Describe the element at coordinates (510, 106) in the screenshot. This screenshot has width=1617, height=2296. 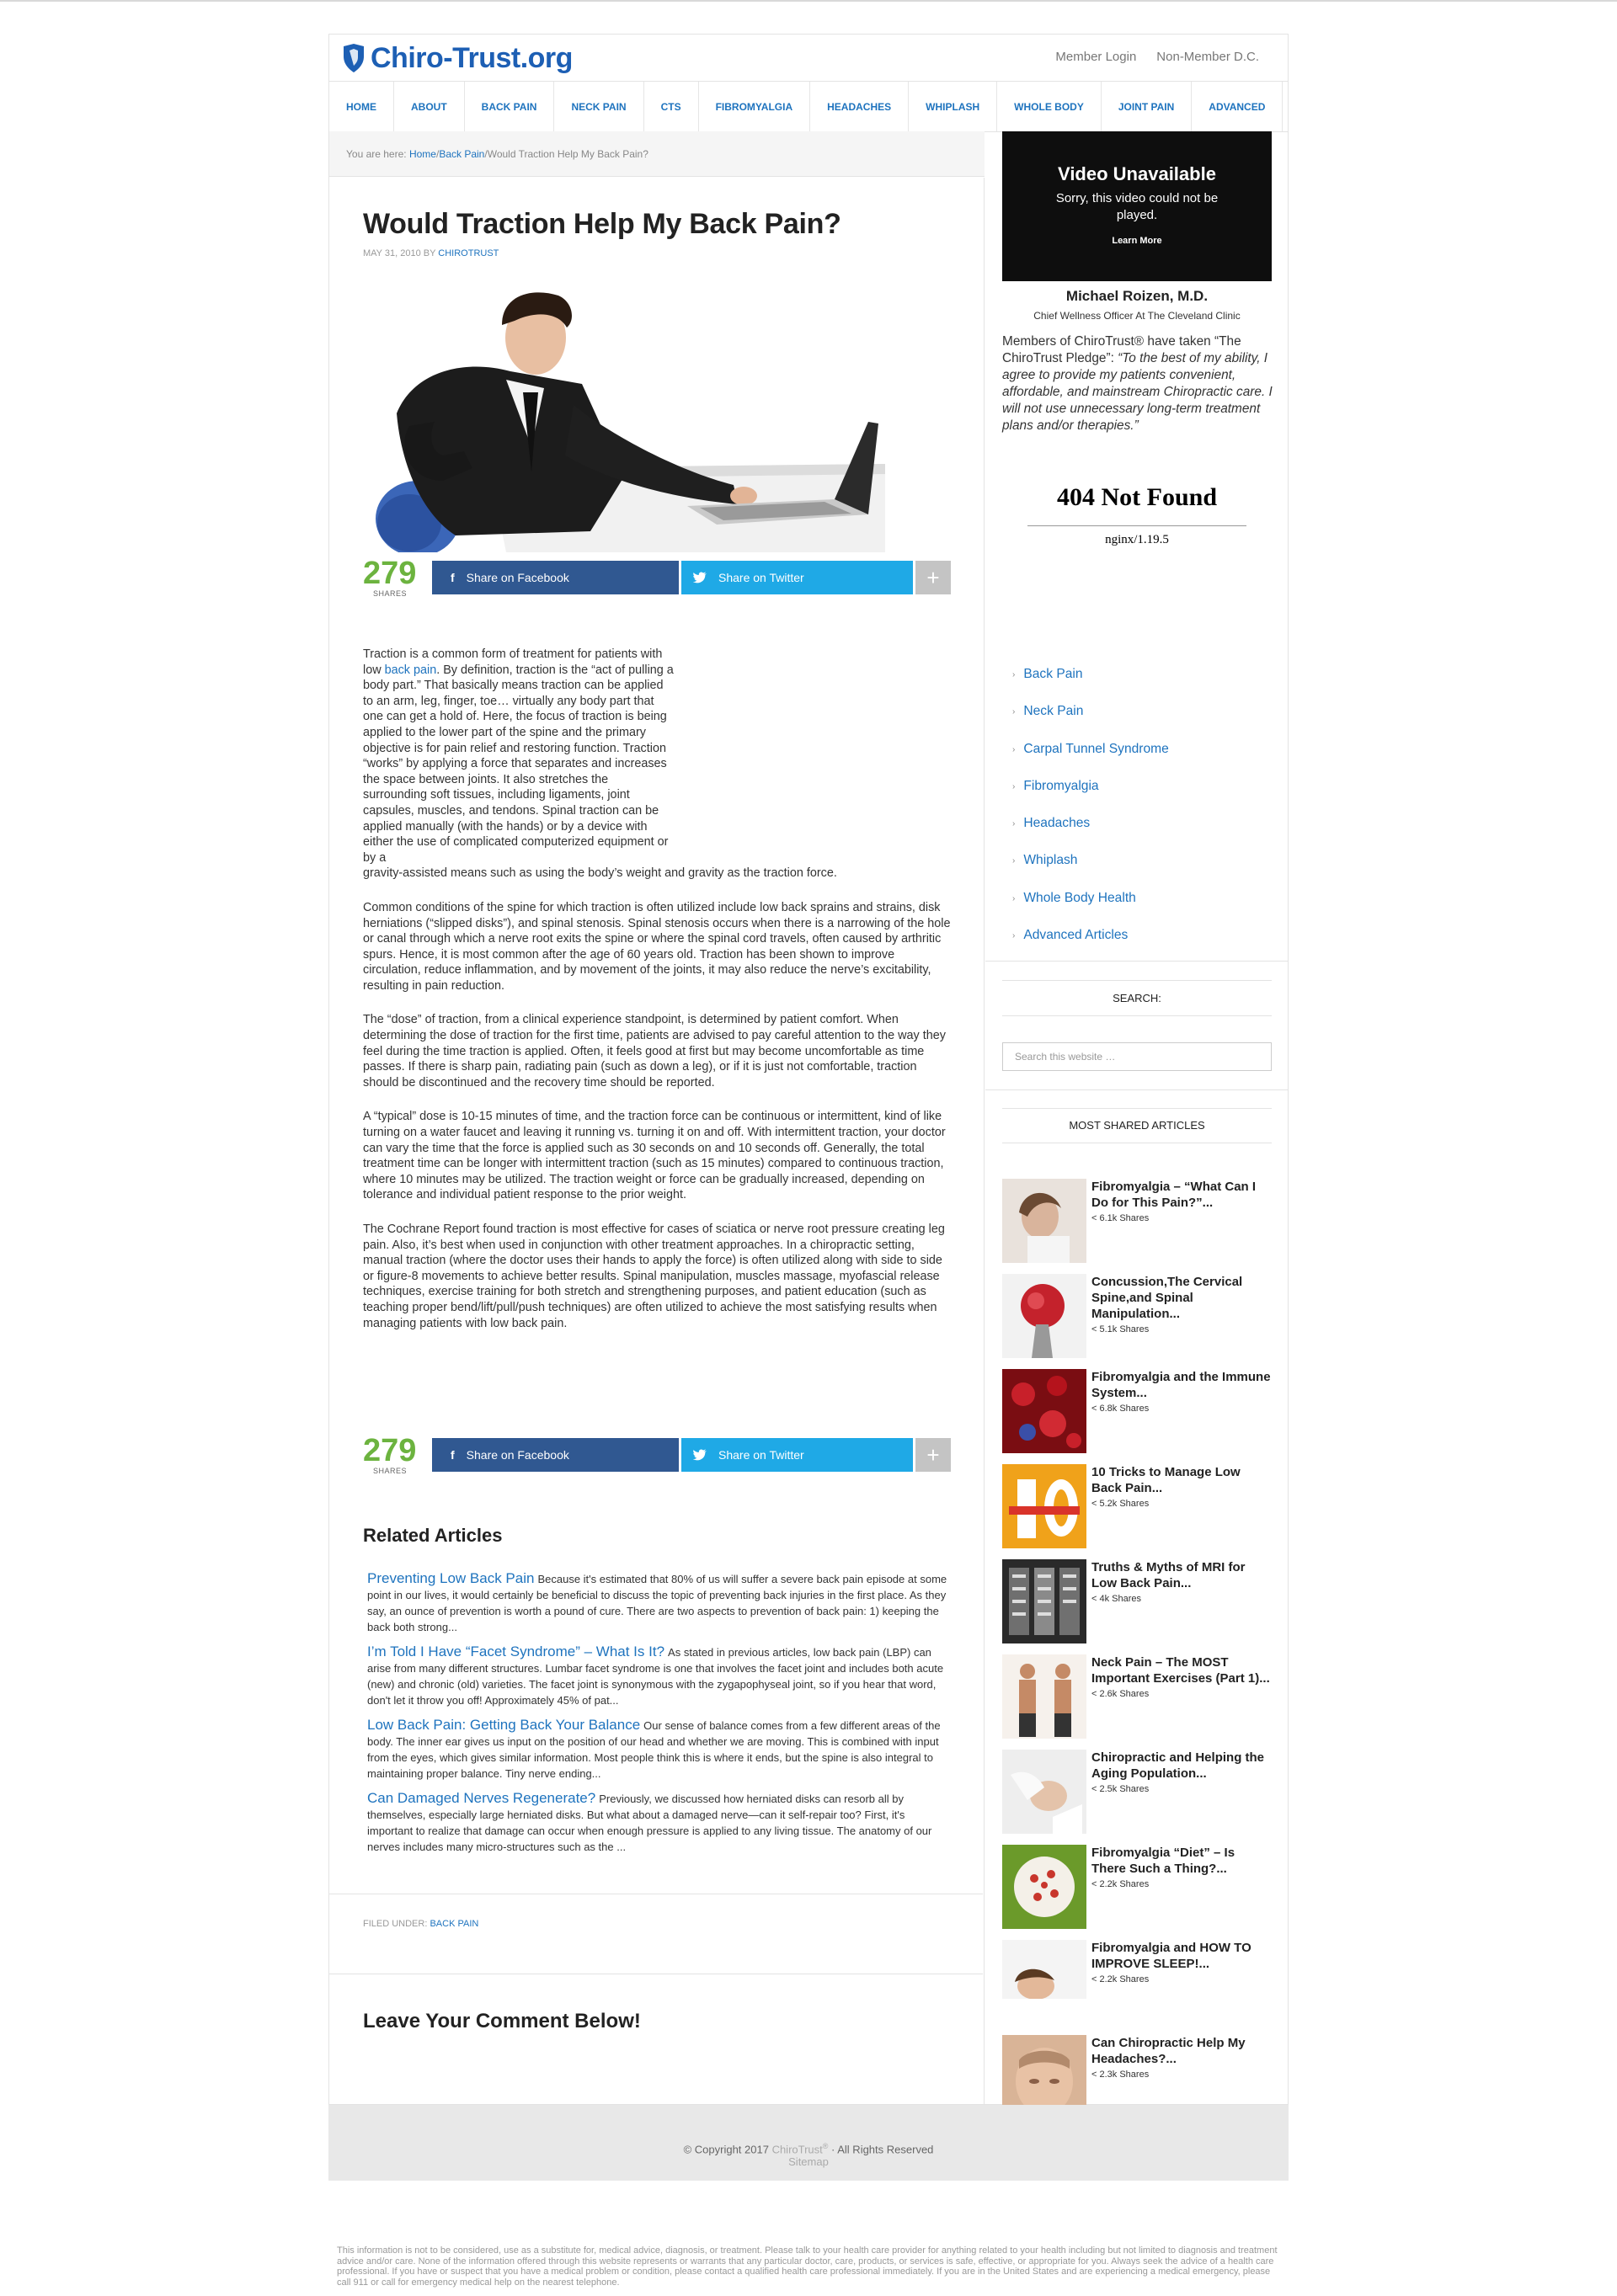
I see `nav-item-back-pain: BACK PAIN` at that location.